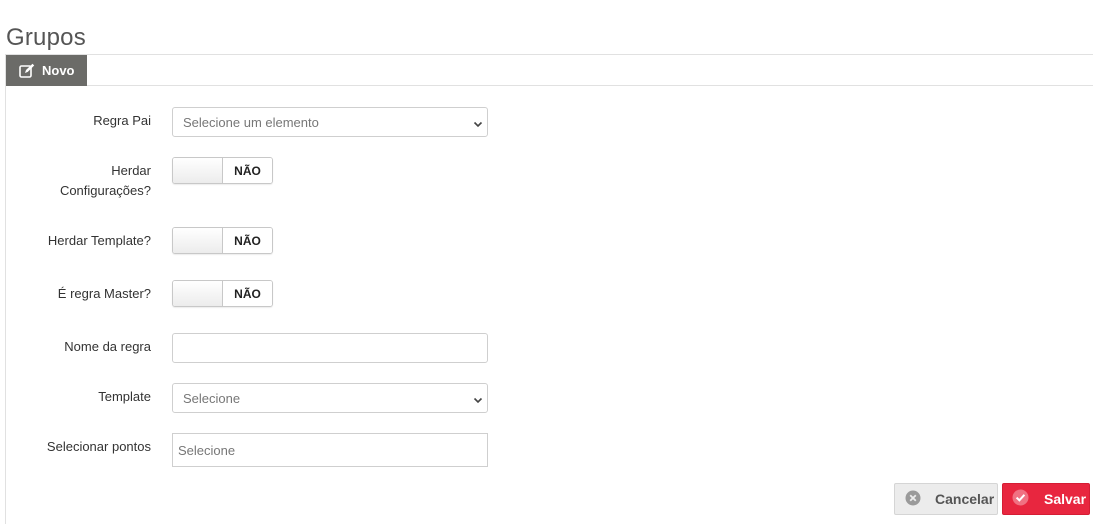  Describe the element at coordinates (99, 240) in the screenshot. I see `herdar-template-label: Herdar Template?` at that location.